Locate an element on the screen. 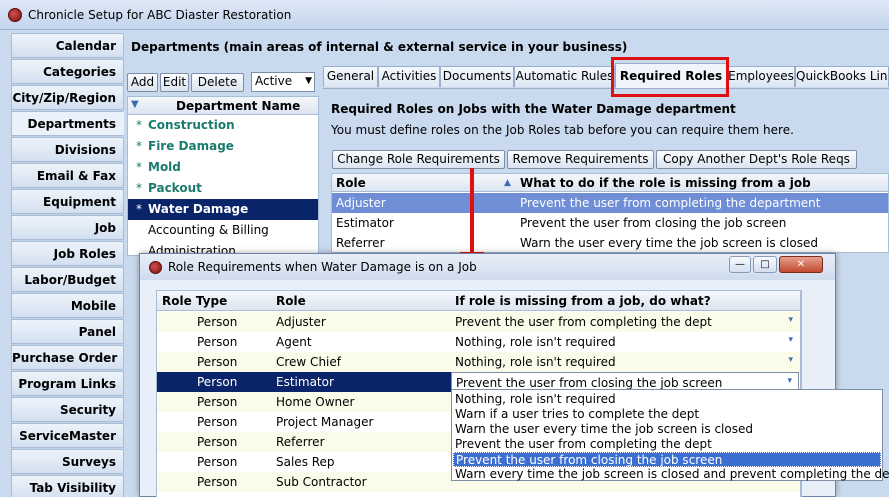 This screenshot has width=889, height=497. department-name: Mold is located at coordinates (164, 167).